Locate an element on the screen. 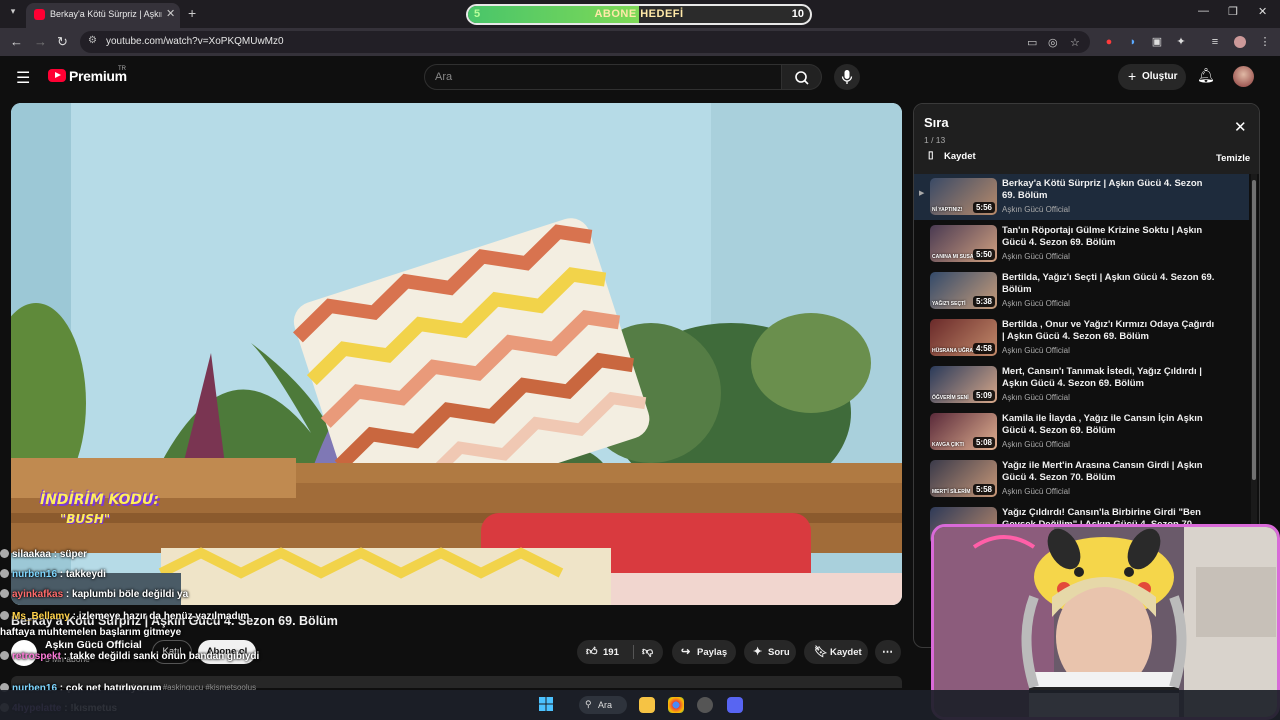 Image resolution: width=1280 pixels, height=720 pixels. new-tab-icon: + is located at coordinates (192, 13).